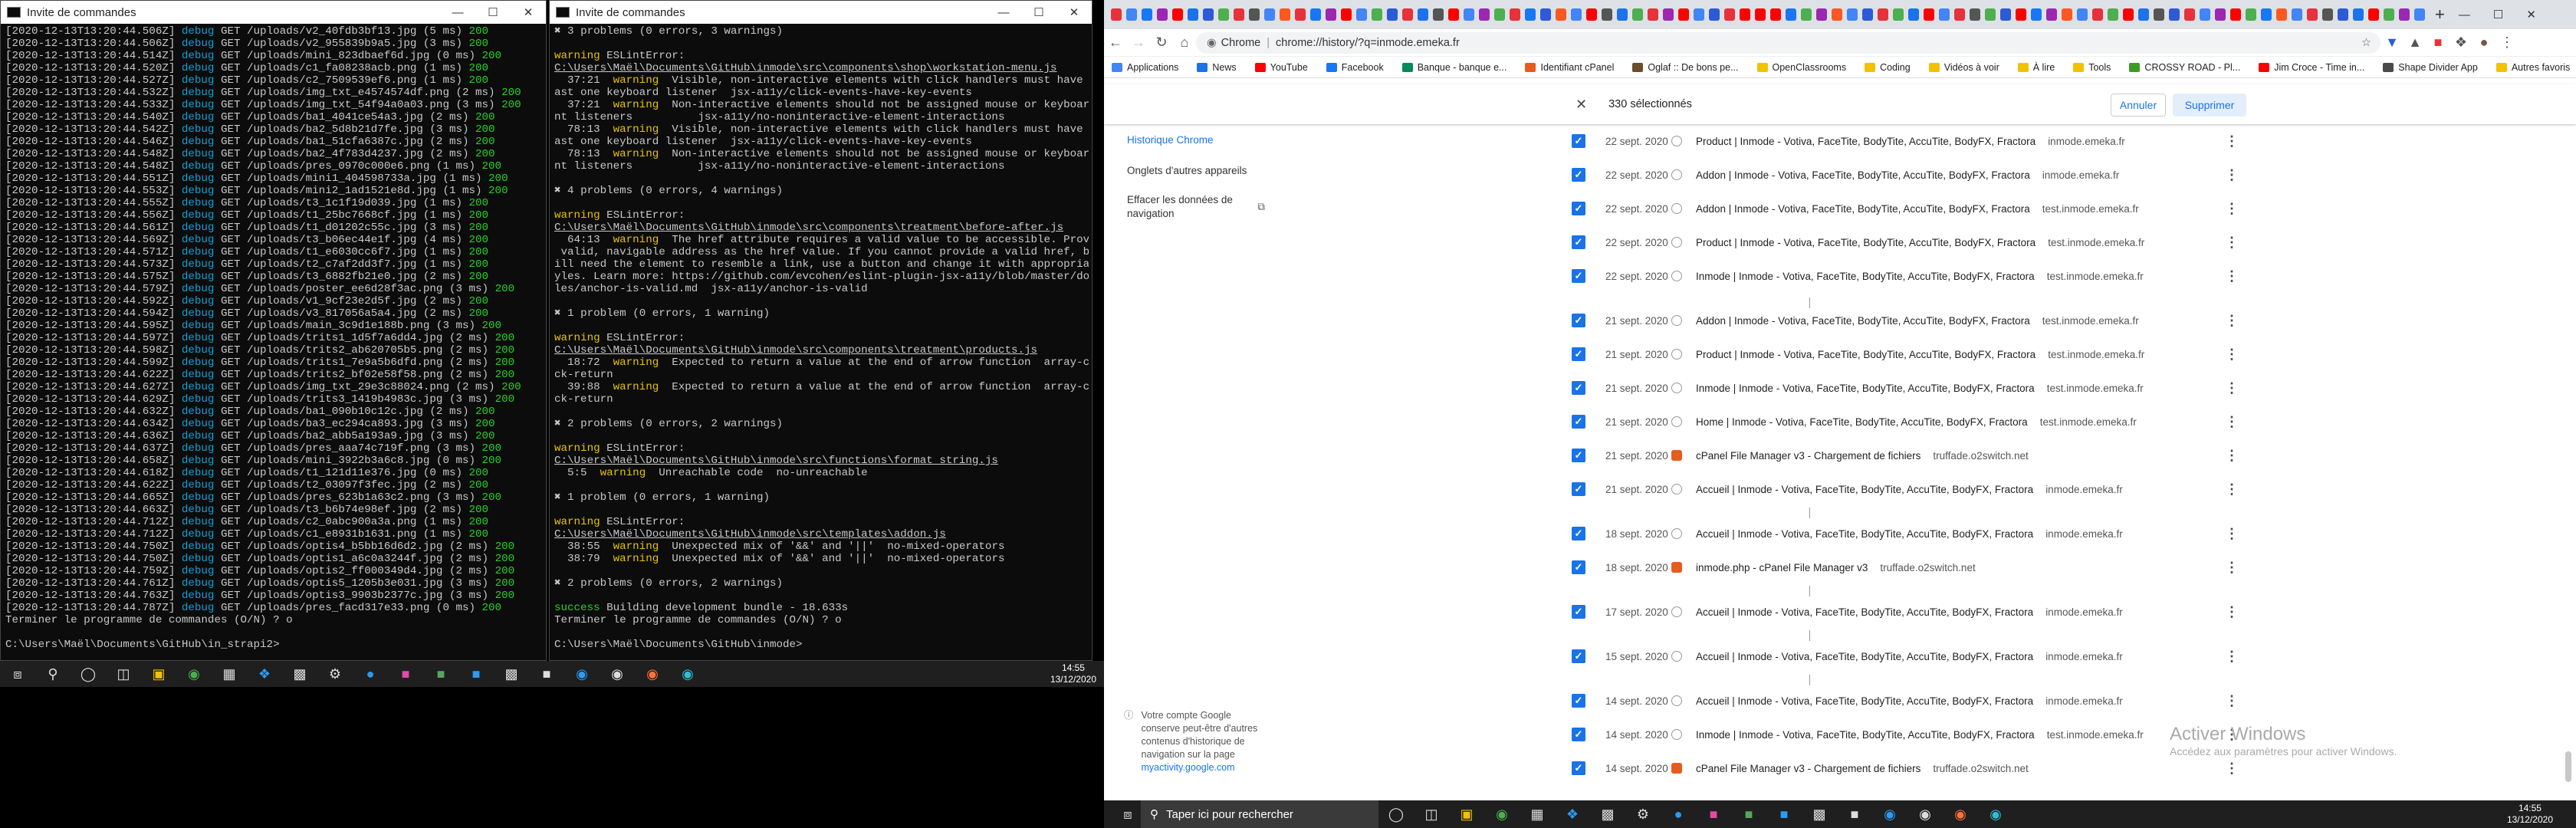 The width and height of the screenshot is (2576, 828). What do you see at coordinates (2440, 15) in the screenshot?
I see `new-tab-button: +` at bounding box center [2440, 15].